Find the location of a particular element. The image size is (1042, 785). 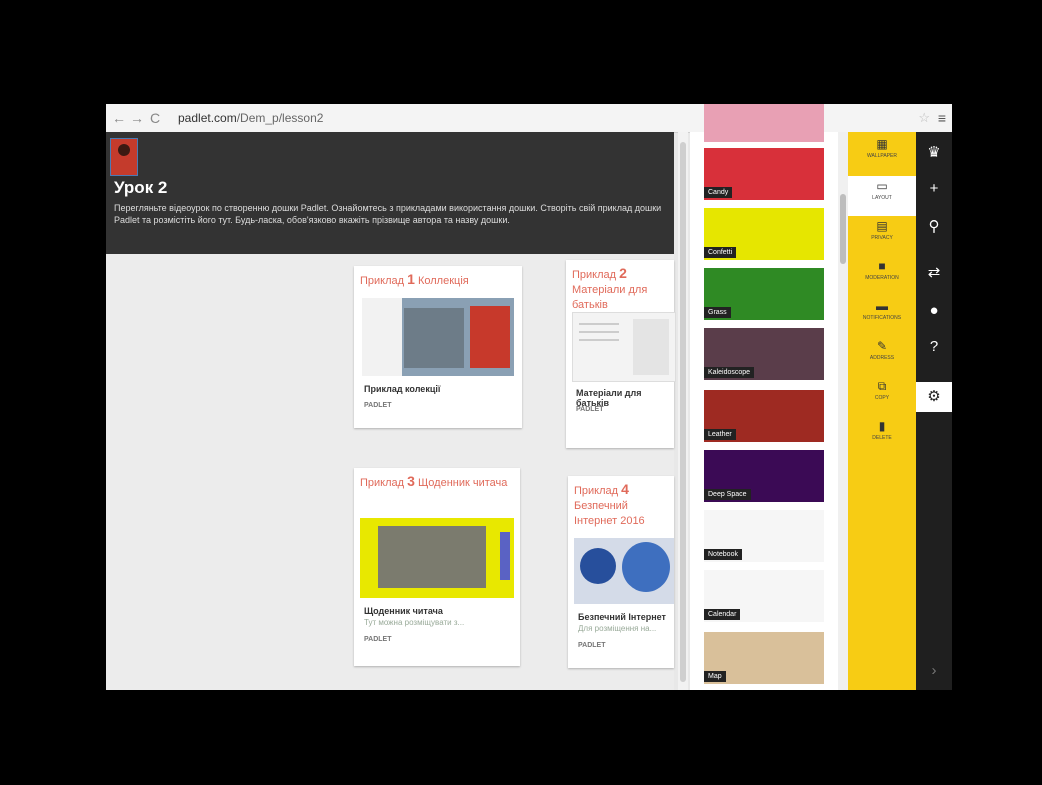

wallpaper-icon: ▦ is located at coordinates (882, 144).